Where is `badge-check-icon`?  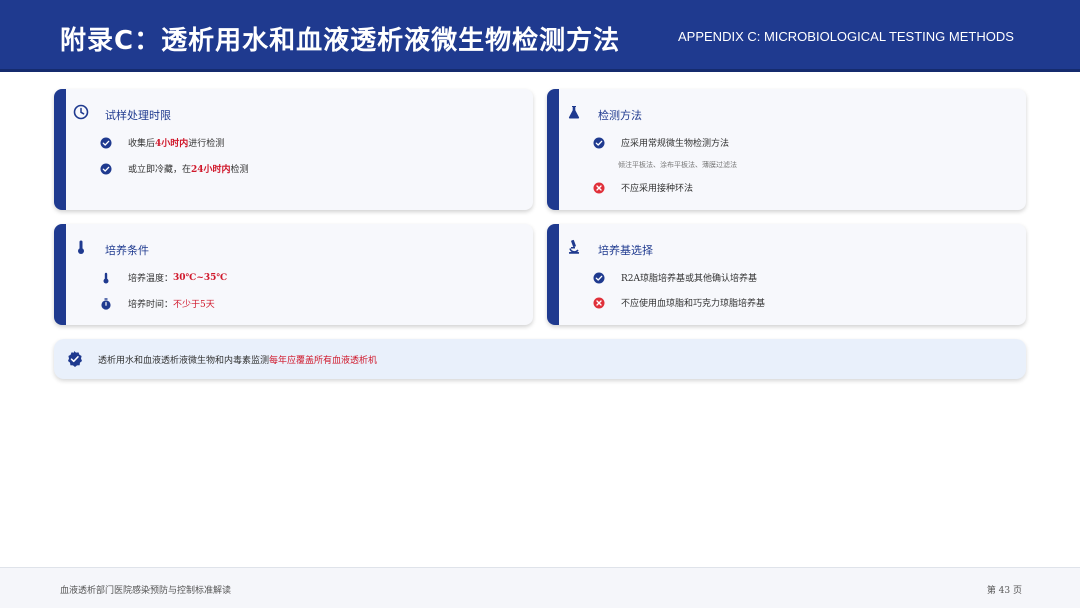 badge-check-icon is located at coordinates (75, 359).